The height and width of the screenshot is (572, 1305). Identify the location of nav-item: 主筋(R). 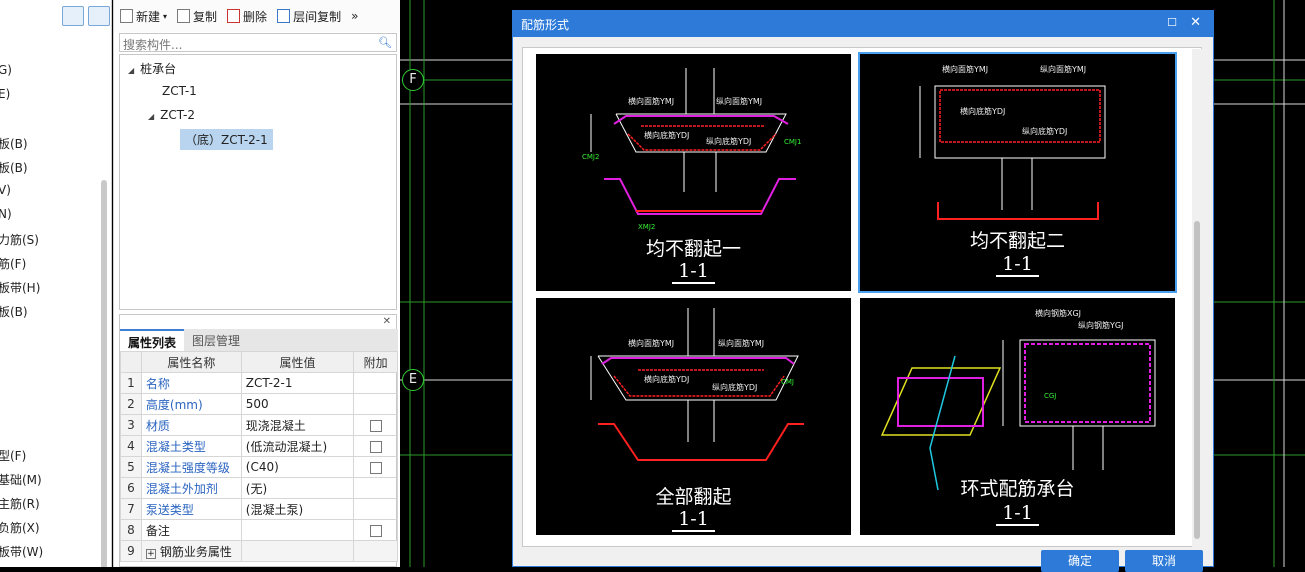
(20, 503).